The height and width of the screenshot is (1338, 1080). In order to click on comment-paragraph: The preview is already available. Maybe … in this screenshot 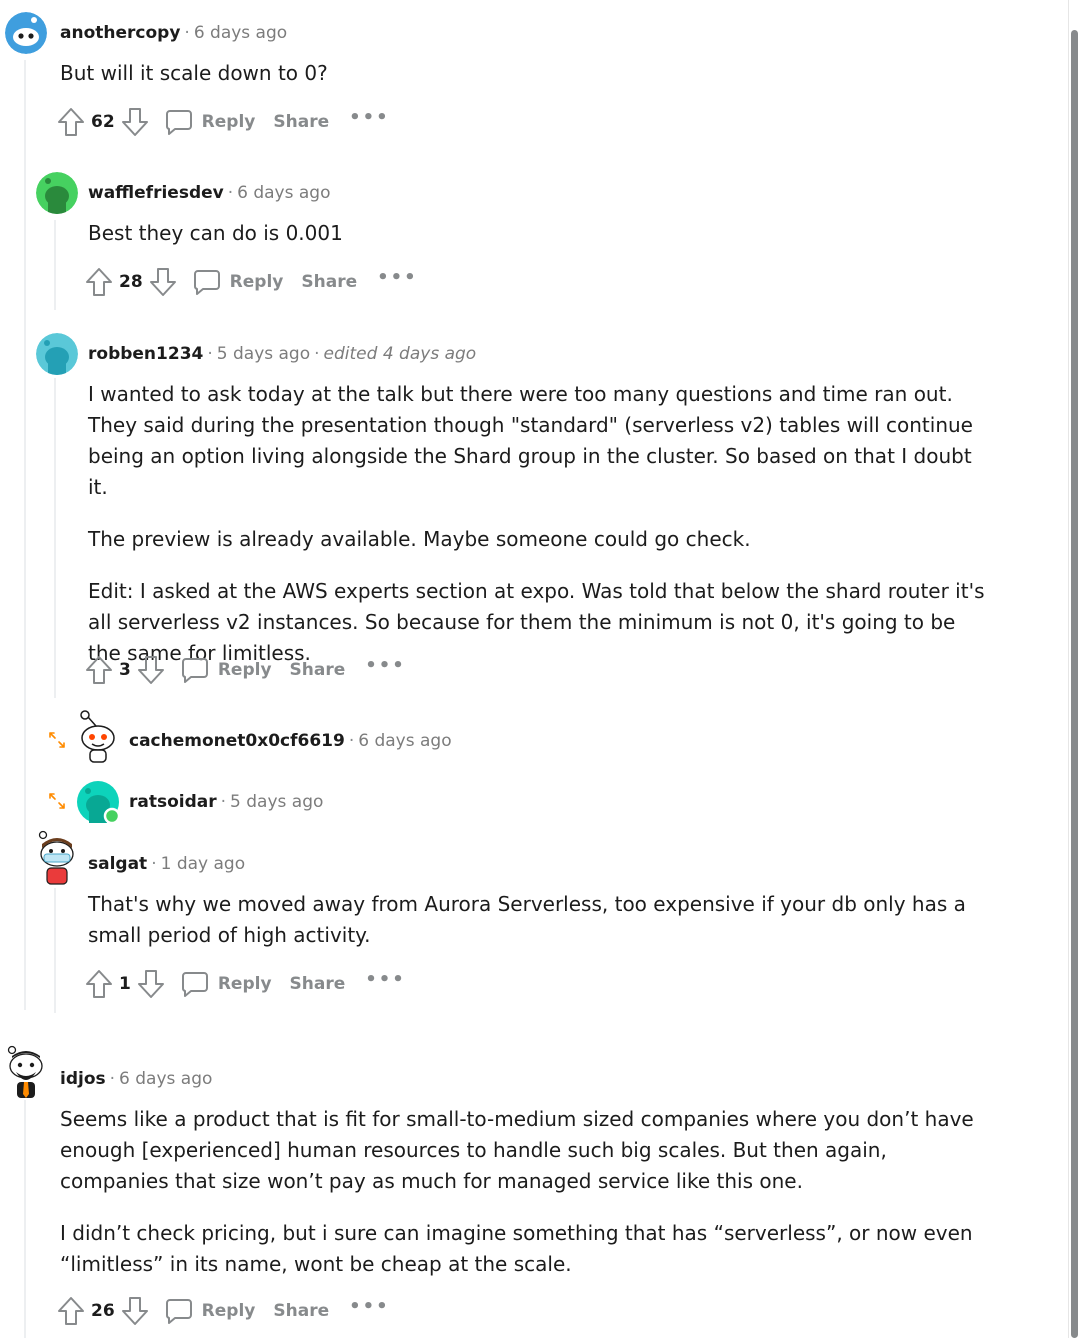, I will do `click(419, 539)`.